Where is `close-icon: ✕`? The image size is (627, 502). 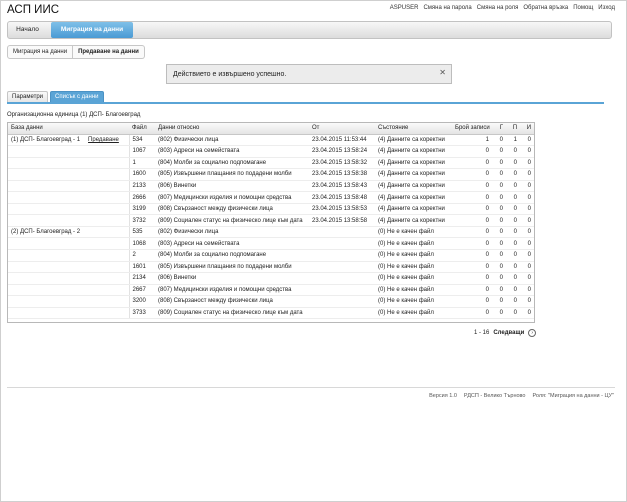
close-icon: ✕ is located at coordinates (442, 72).